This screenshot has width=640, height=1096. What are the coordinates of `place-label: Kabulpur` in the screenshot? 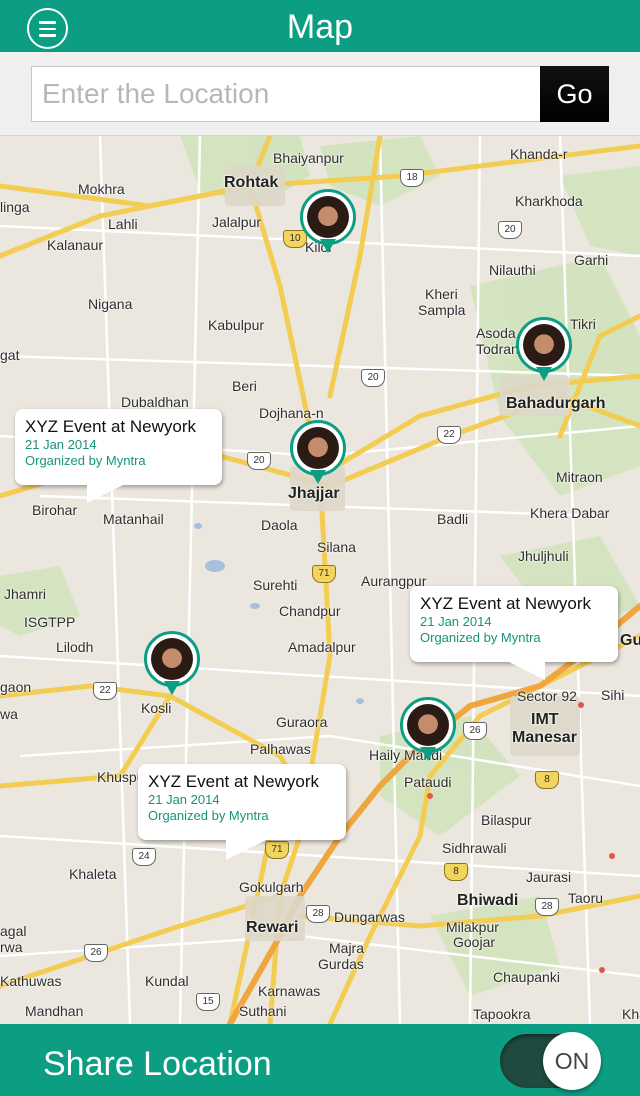 It's located at (236, 325).